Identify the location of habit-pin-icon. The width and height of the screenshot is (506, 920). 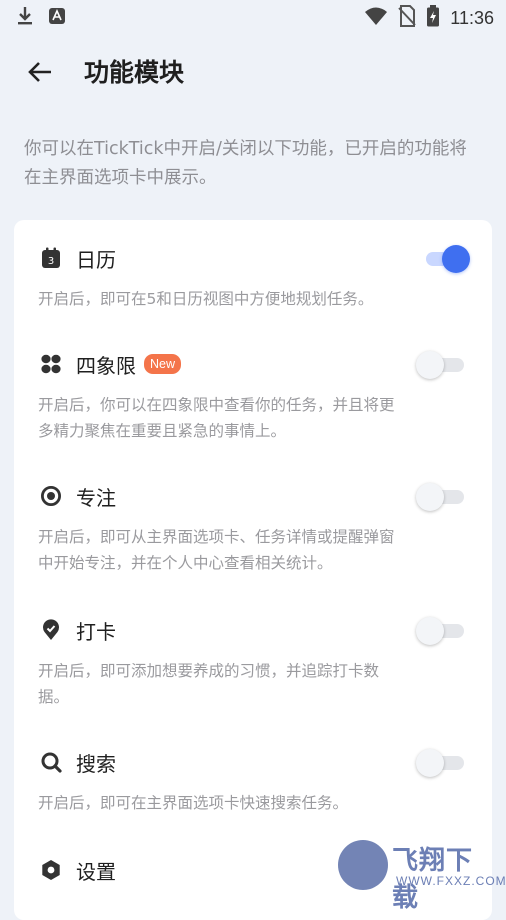
(51, 630).